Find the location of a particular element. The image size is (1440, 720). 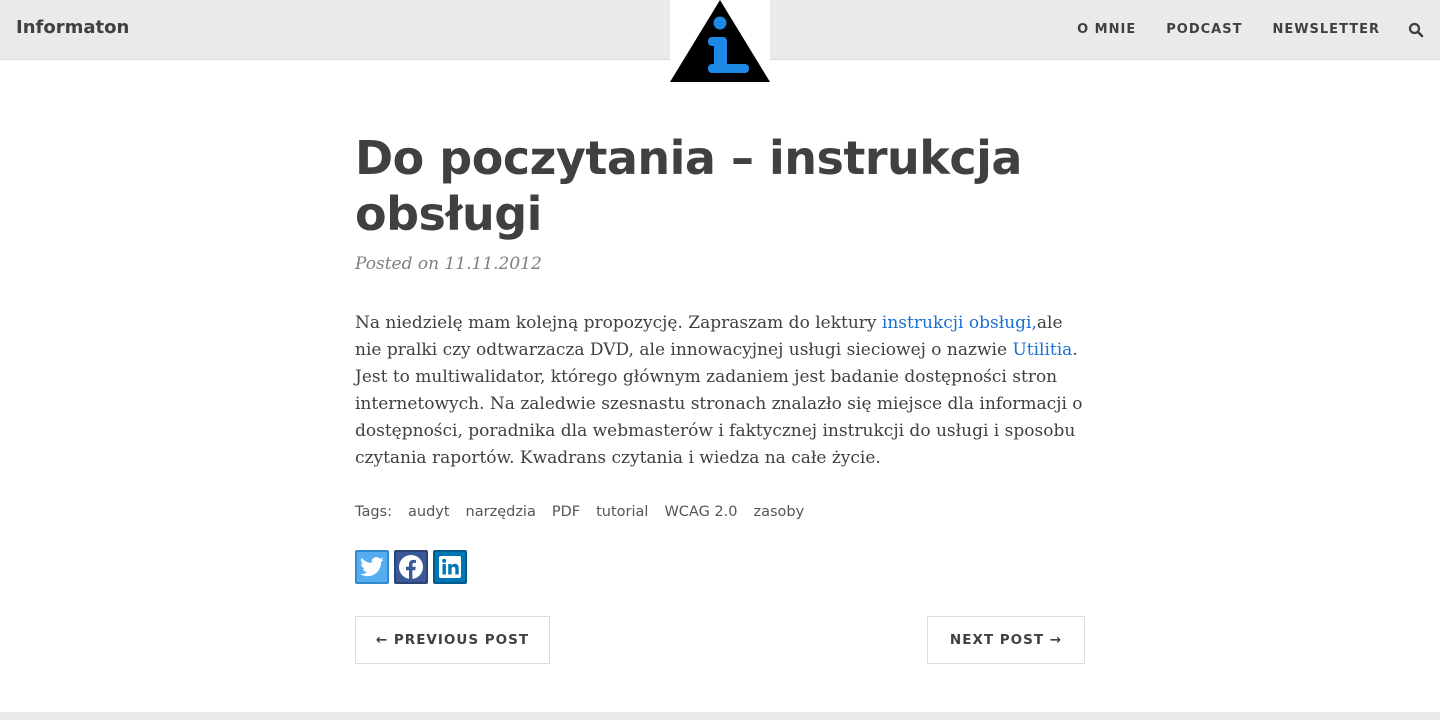

footer-strip is located at coordinates (720, 716).